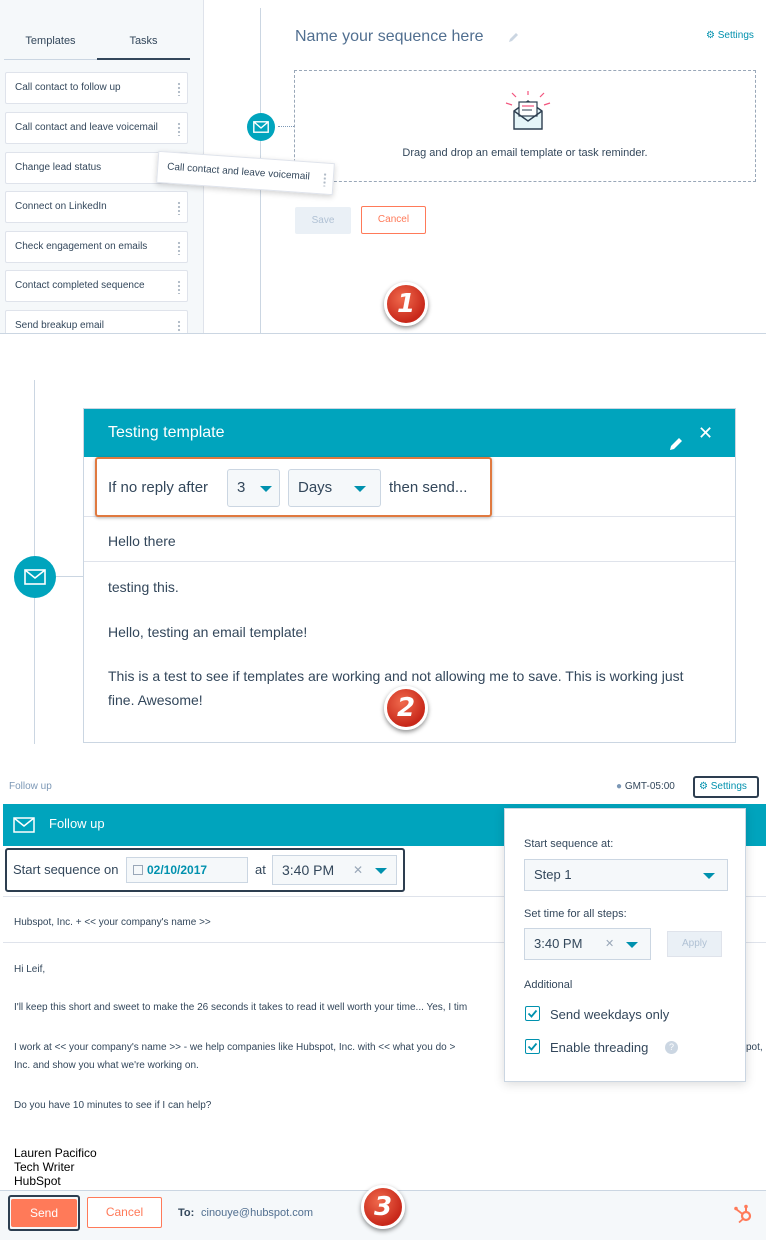  Describe the element at coordinates (406, 304) in the screenshot. I see `step-number-badge: 1` at that location.